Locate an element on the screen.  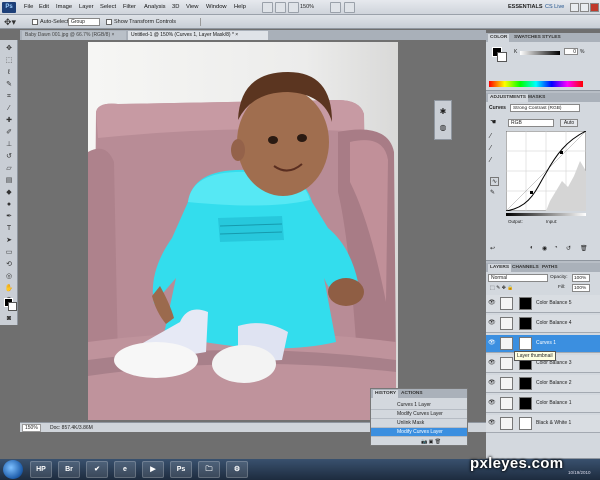
tab-actions: ACTIONS is located at coordinates (412, 394).